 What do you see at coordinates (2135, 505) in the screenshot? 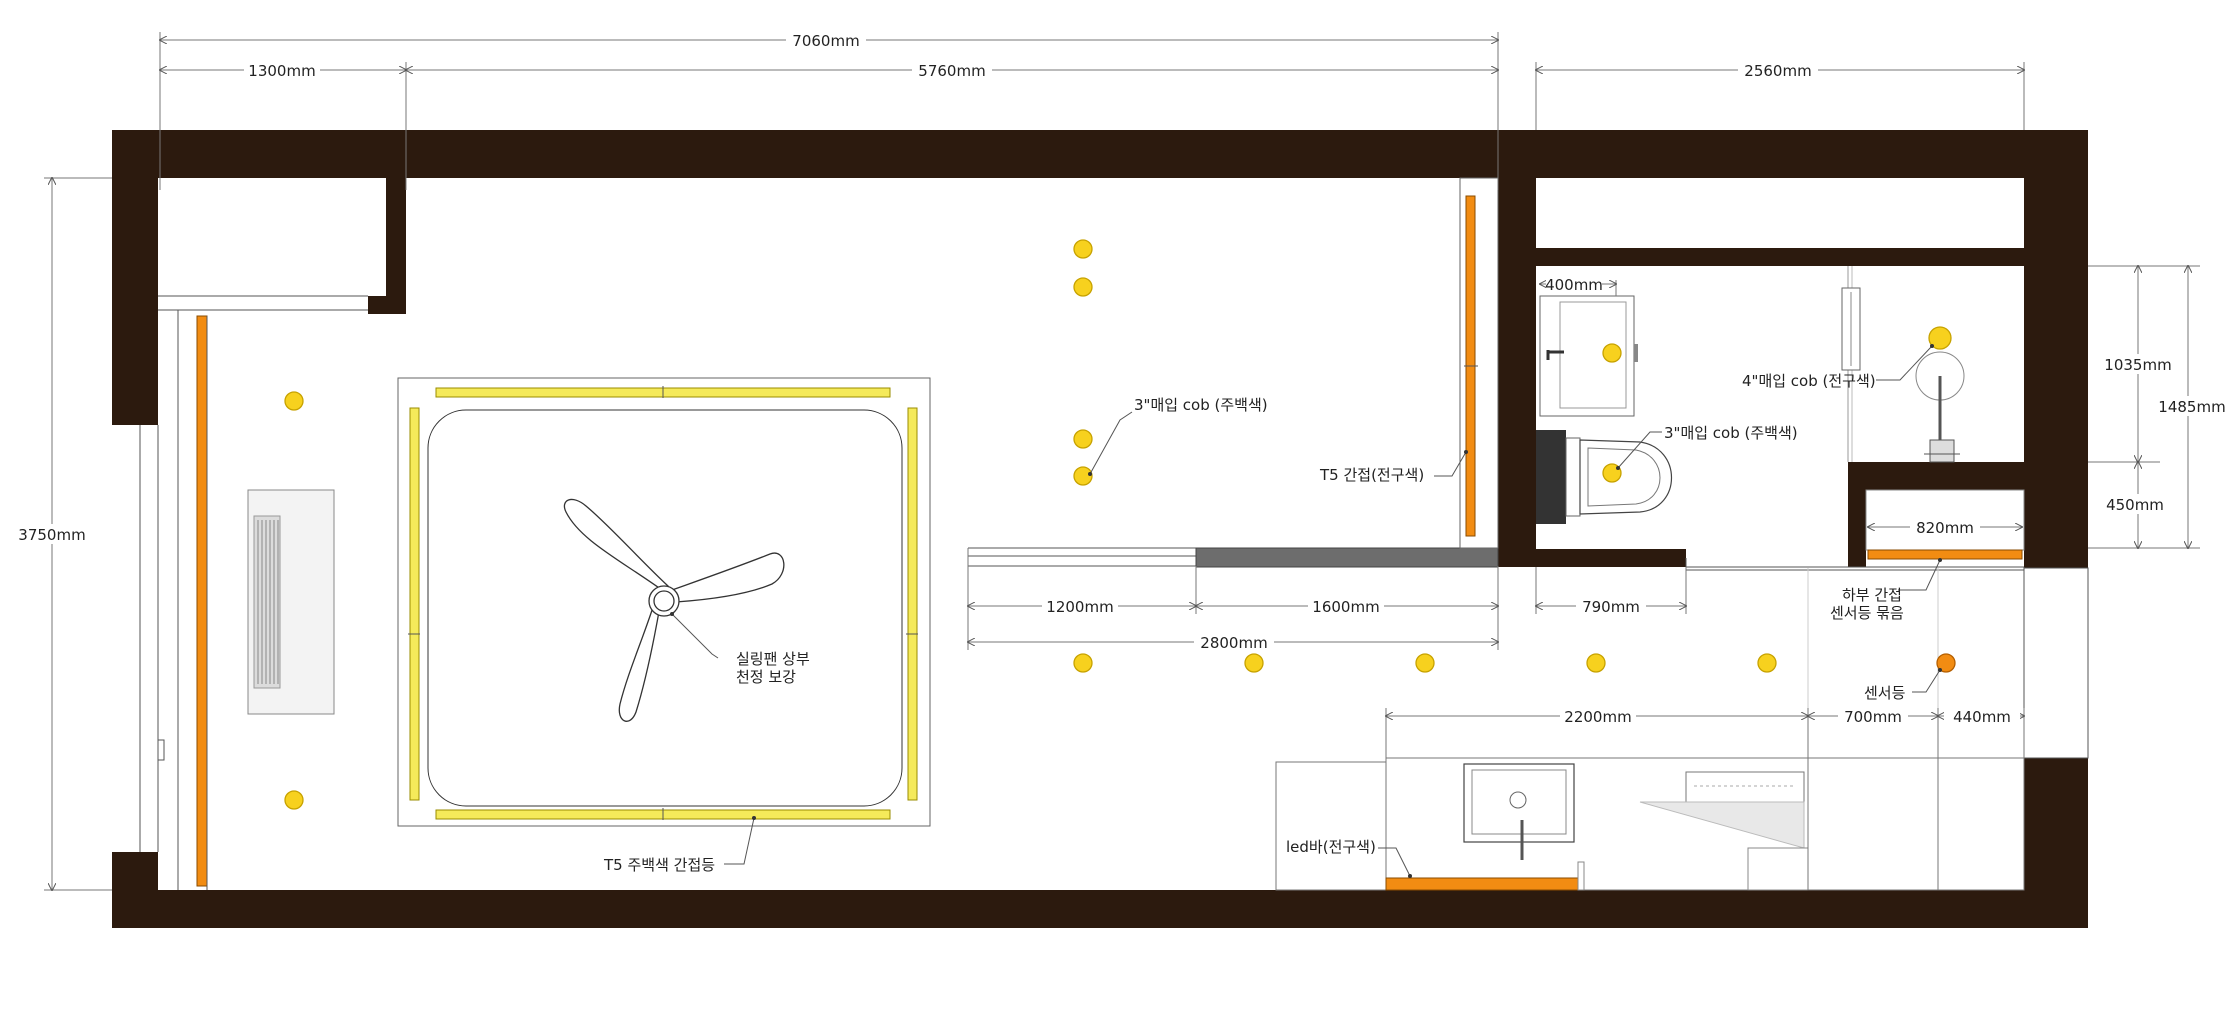
I see `dim-shelf-height-label: 450mm` at bounding box center [2135, 505].